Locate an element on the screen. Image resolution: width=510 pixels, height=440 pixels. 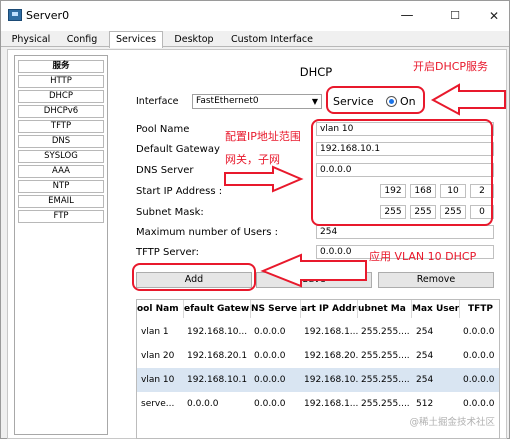
column-header-start-ip: art IP Addre is located at coordinates (329, 309).